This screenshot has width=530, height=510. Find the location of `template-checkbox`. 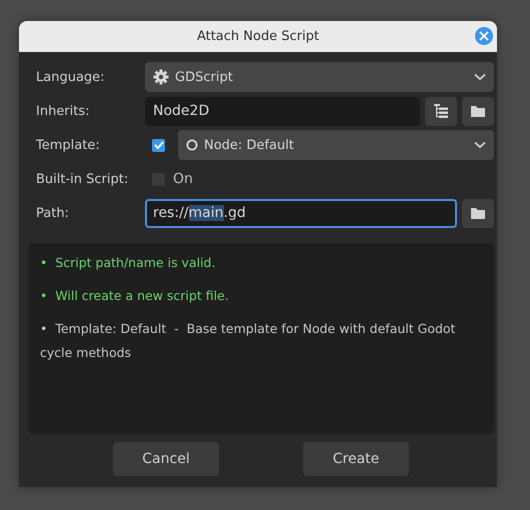

template-checkbox is located at coordinates (158, 145).